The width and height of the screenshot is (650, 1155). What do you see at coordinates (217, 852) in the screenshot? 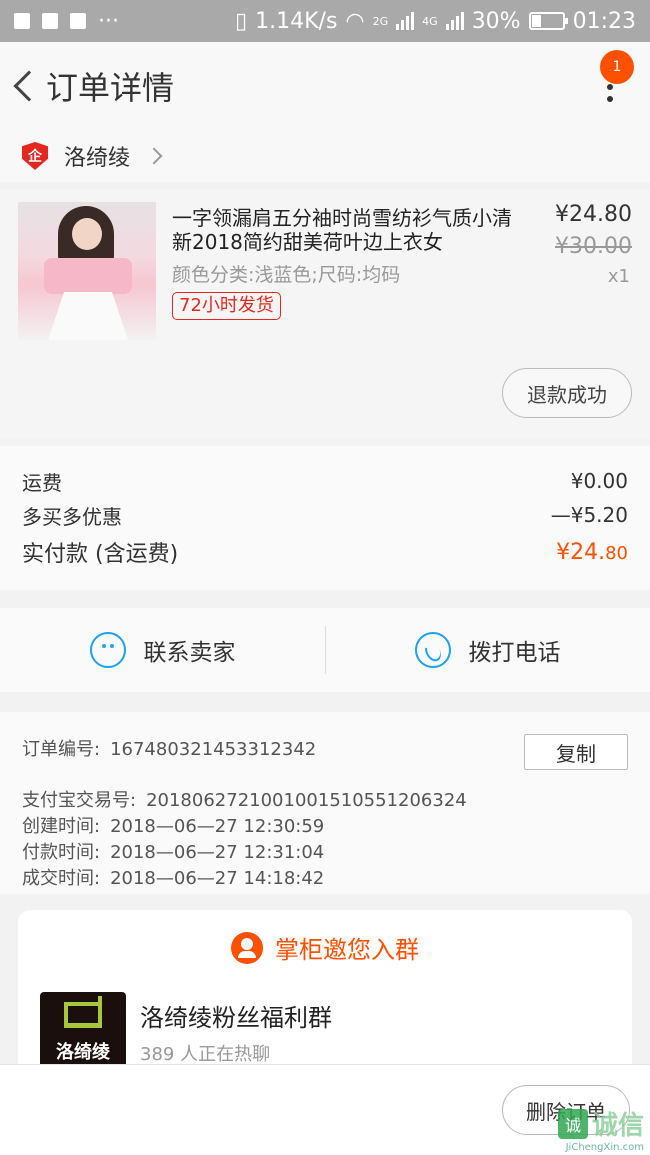
I see `info-value: 2018—06—27 12:31:04` at bounding box center [217, 852].